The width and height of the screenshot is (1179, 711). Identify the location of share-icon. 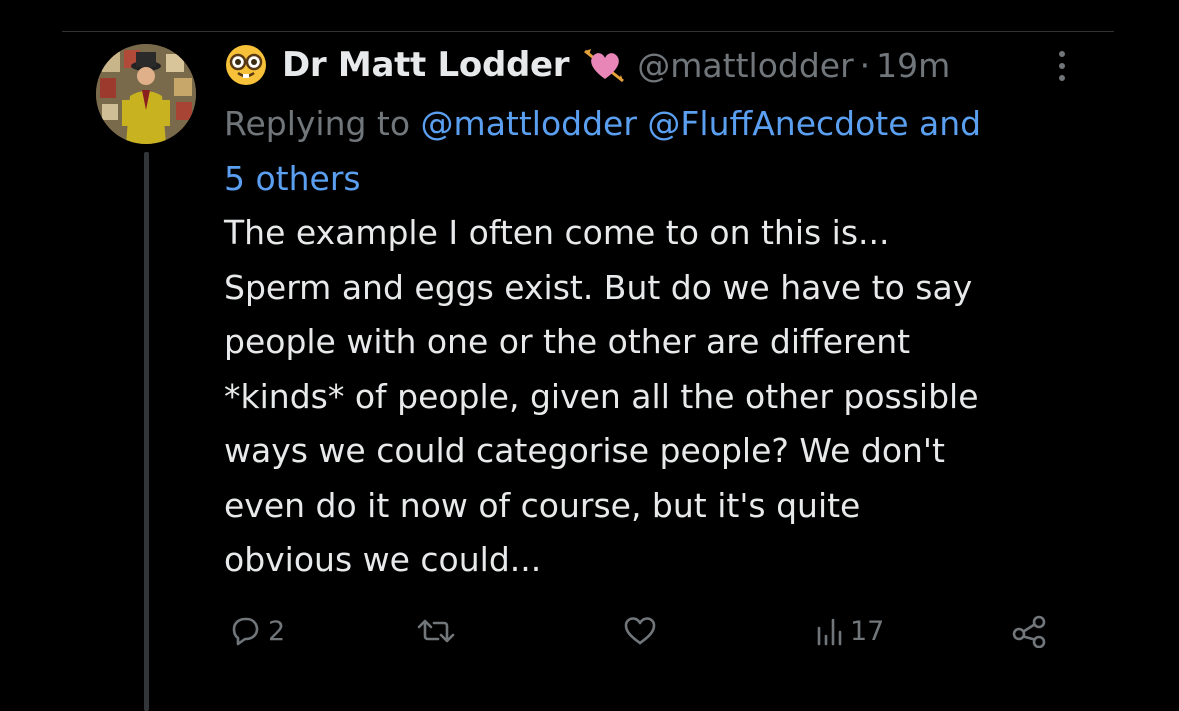
(1029, 631).